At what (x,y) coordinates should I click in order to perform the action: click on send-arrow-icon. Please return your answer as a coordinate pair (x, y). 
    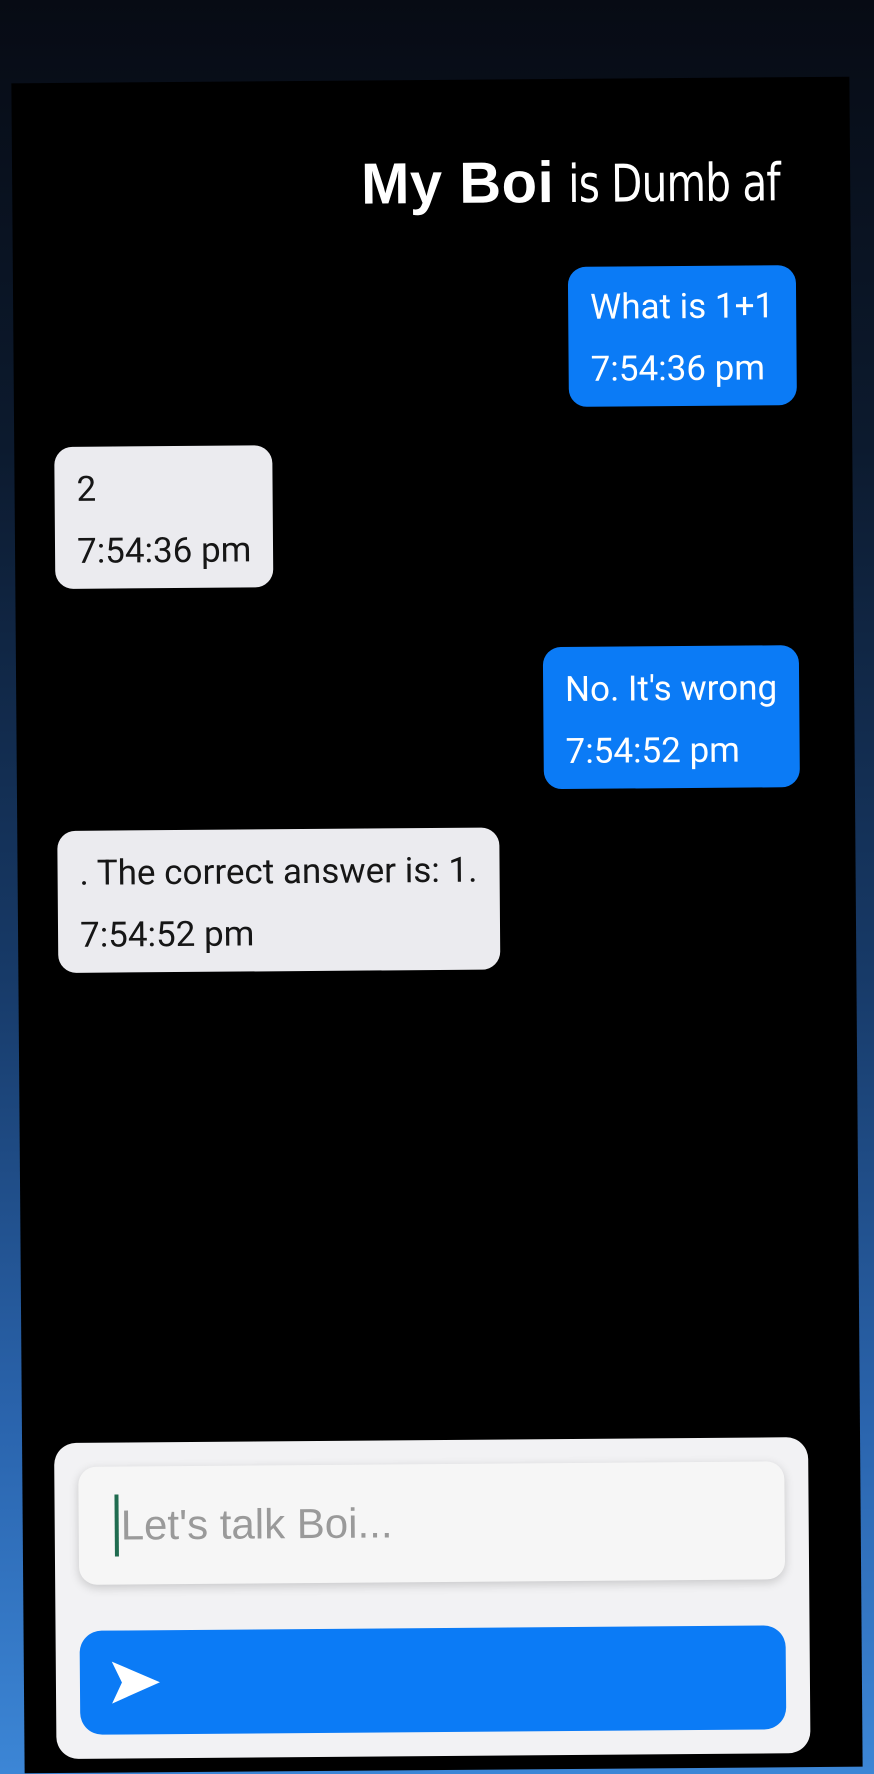
    Looking at the image, I should click on (135, 1682).